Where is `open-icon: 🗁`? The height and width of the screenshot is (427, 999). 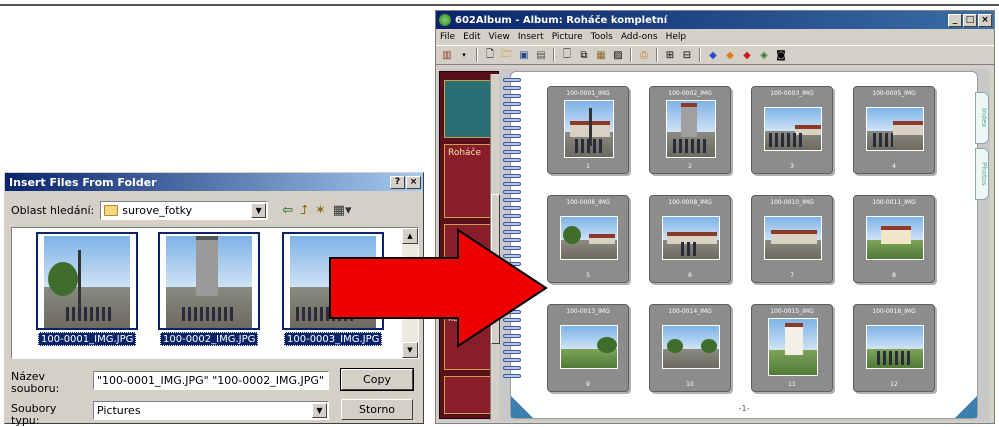 open-icon: 🗁 is located at coordinates (507, 55).